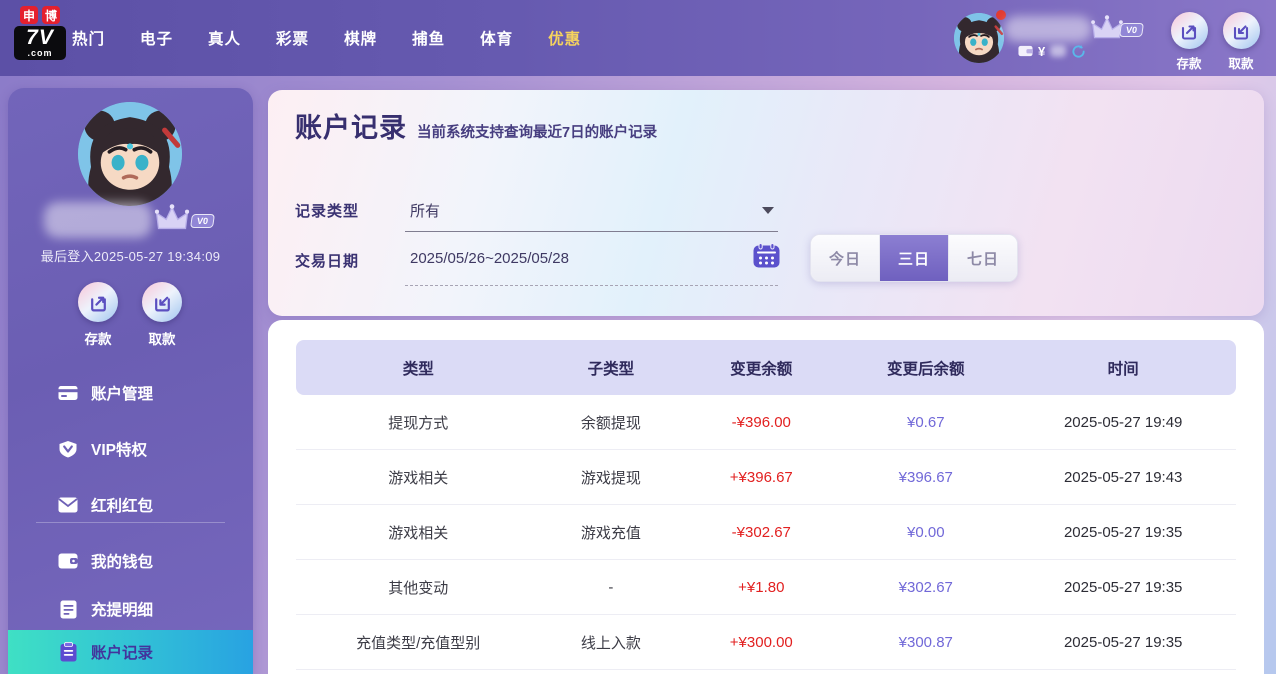 This screenshot has height=674, width=1276. Describe the element at coordinates (122, 610) in the screenshot. I see `sidebar-item-label: 充提明细` at that location.